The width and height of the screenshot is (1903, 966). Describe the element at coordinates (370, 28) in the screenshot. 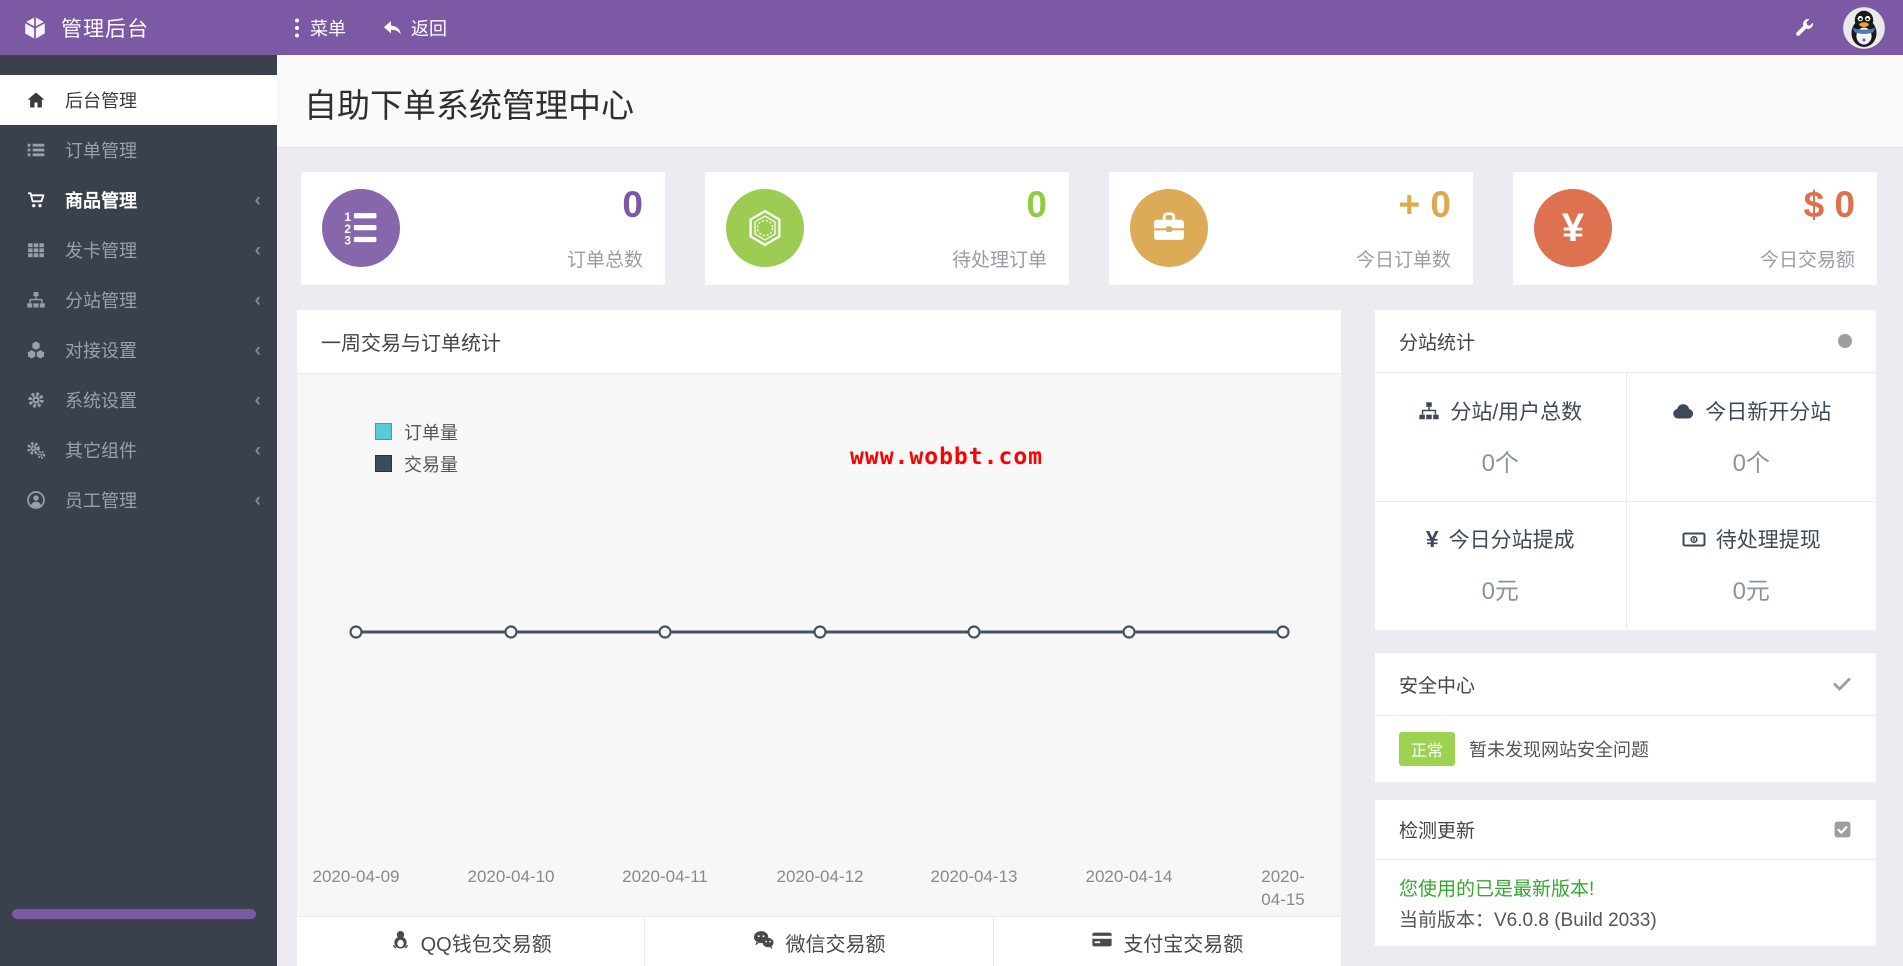

I see `topnav: 菜单 返回` at that location.